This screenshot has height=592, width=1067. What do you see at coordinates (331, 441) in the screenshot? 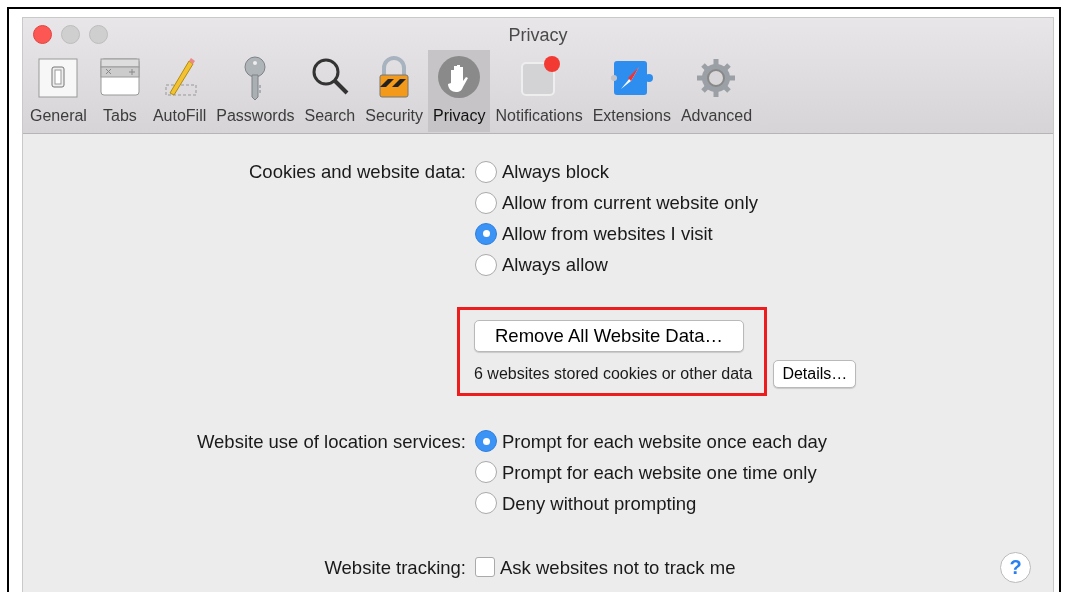
I see `setting-label: Website use of location services:` at bounding box center [331, 441].